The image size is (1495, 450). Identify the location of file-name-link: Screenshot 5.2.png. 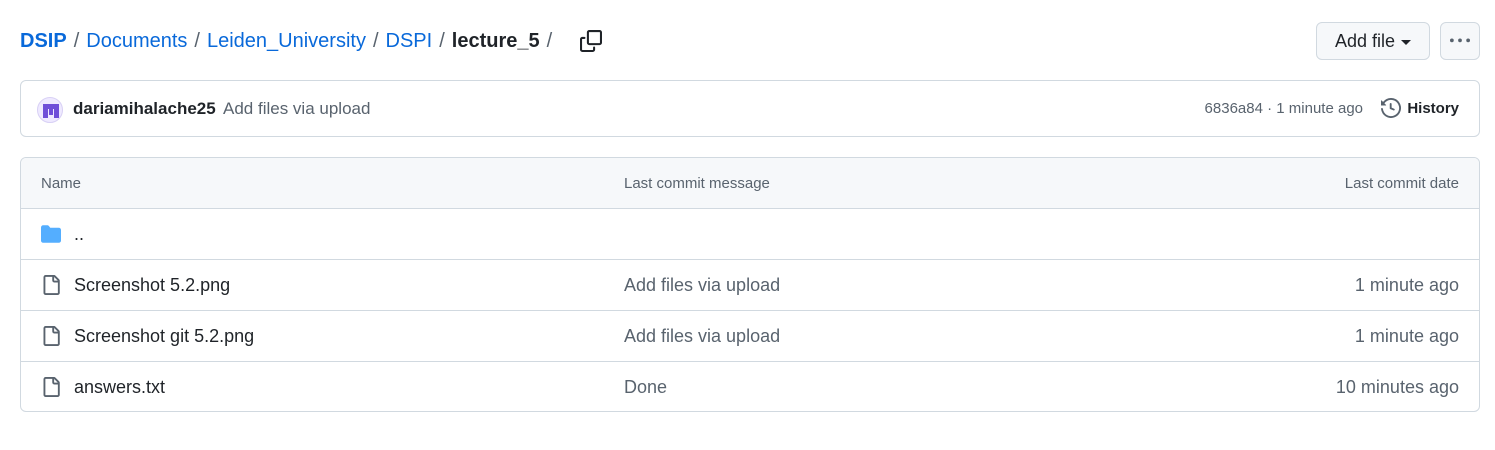
(152, 285).